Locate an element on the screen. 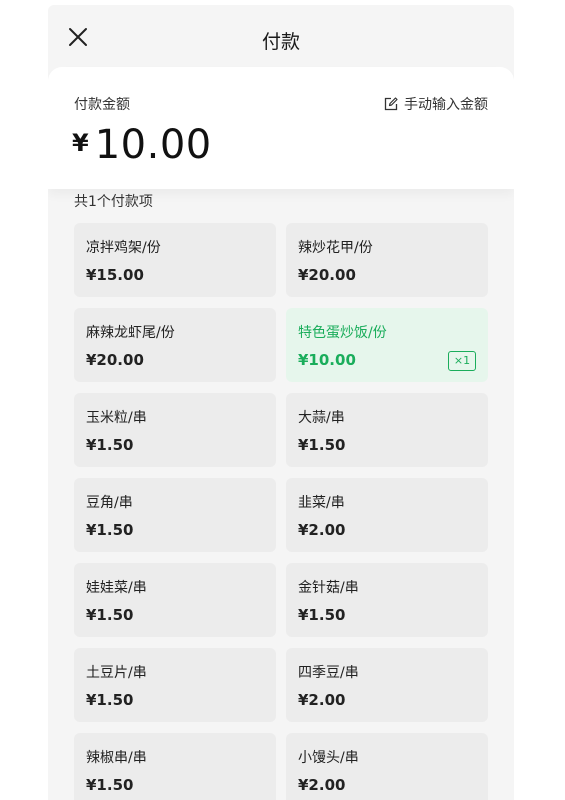 The image size is (565, 800). item-tile: 金针菇/串 ¥1.50 is located at coordinates (387, 600).